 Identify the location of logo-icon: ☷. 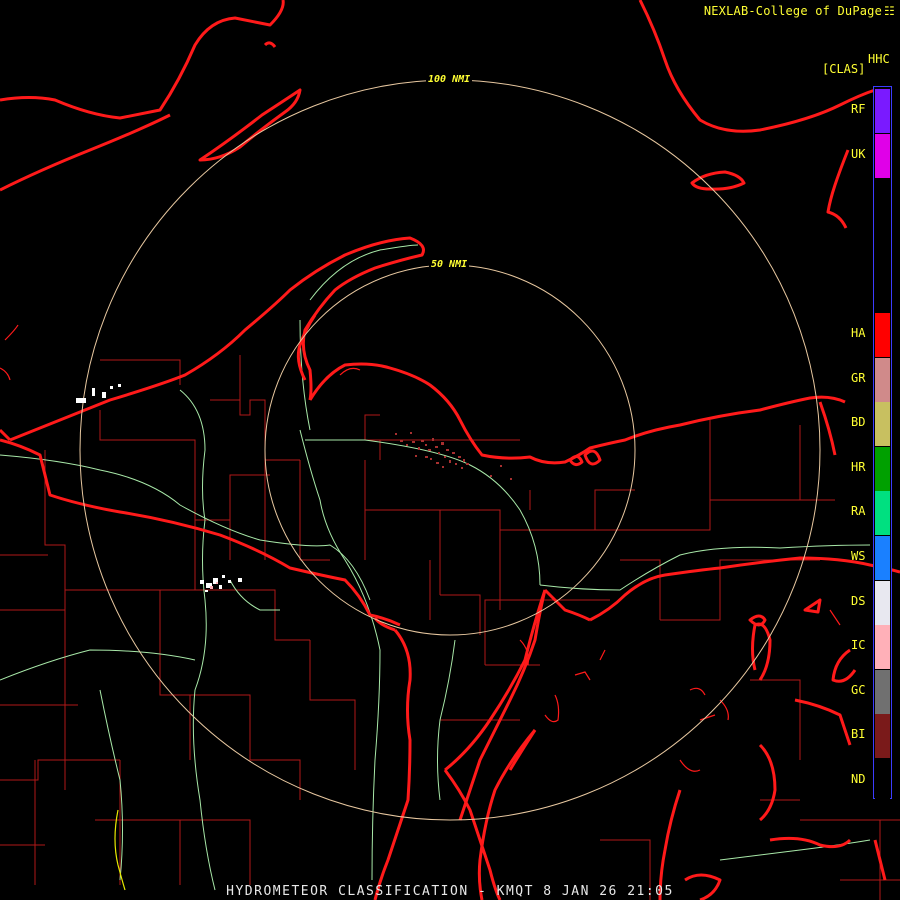
(889, 11).